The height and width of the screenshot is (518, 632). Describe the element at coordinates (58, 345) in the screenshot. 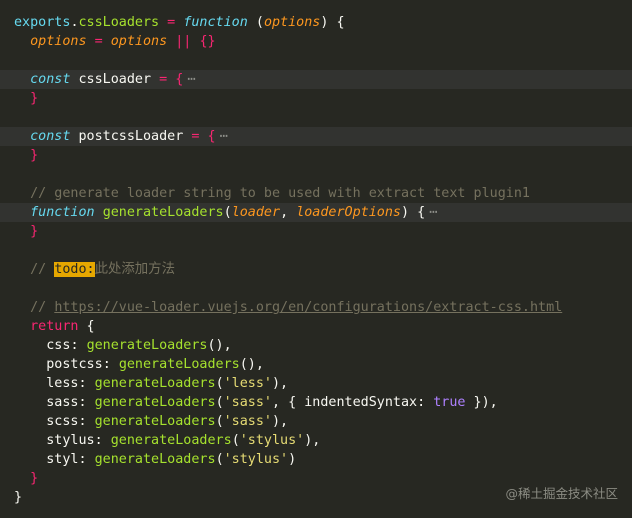

I see `code-token: css` at that location.